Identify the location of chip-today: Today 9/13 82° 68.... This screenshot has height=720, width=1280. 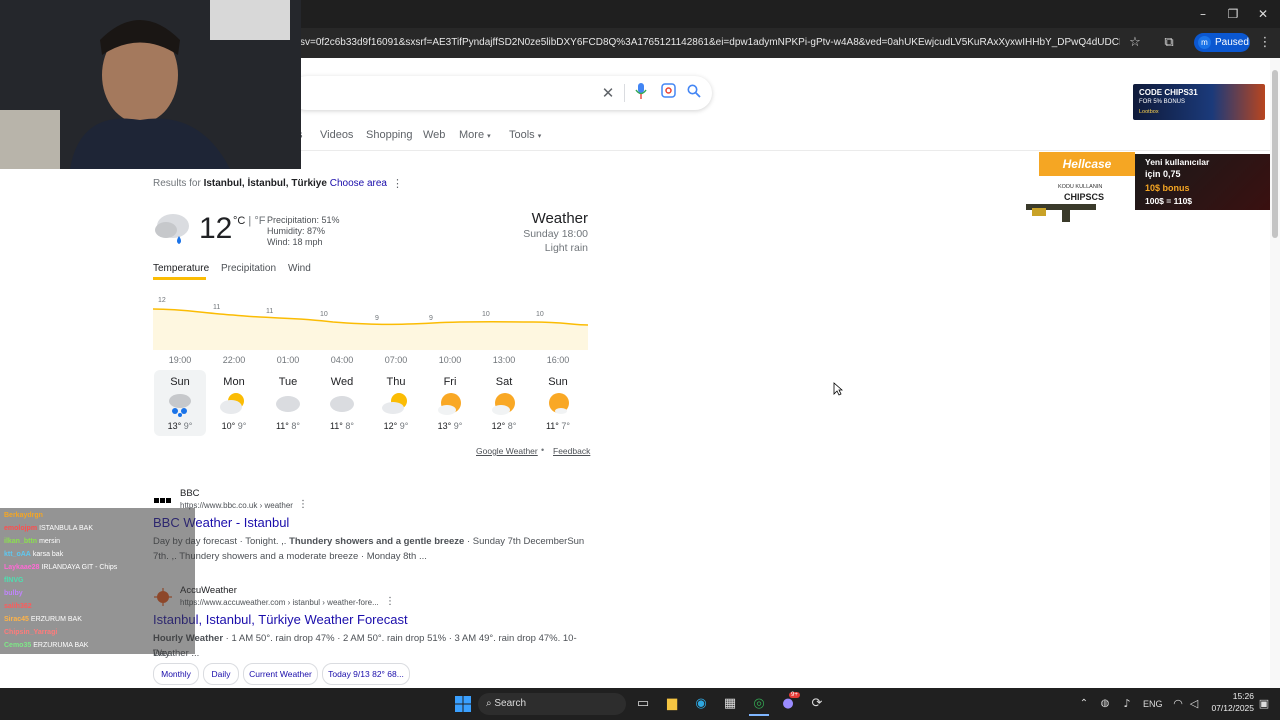
(366, 674).